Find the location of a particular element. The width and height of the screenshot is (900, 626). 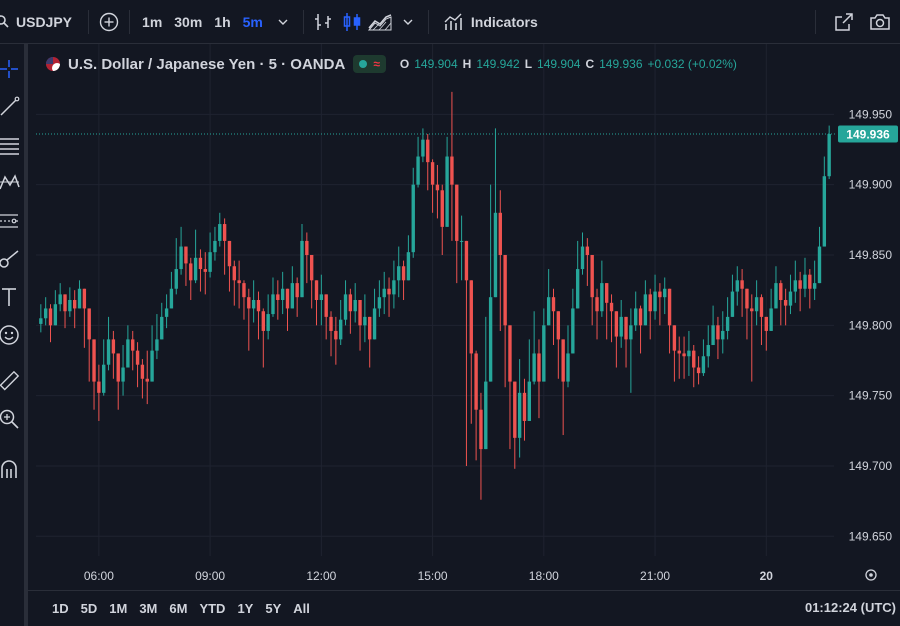

bars-icon is located at coordinates (322, 21).